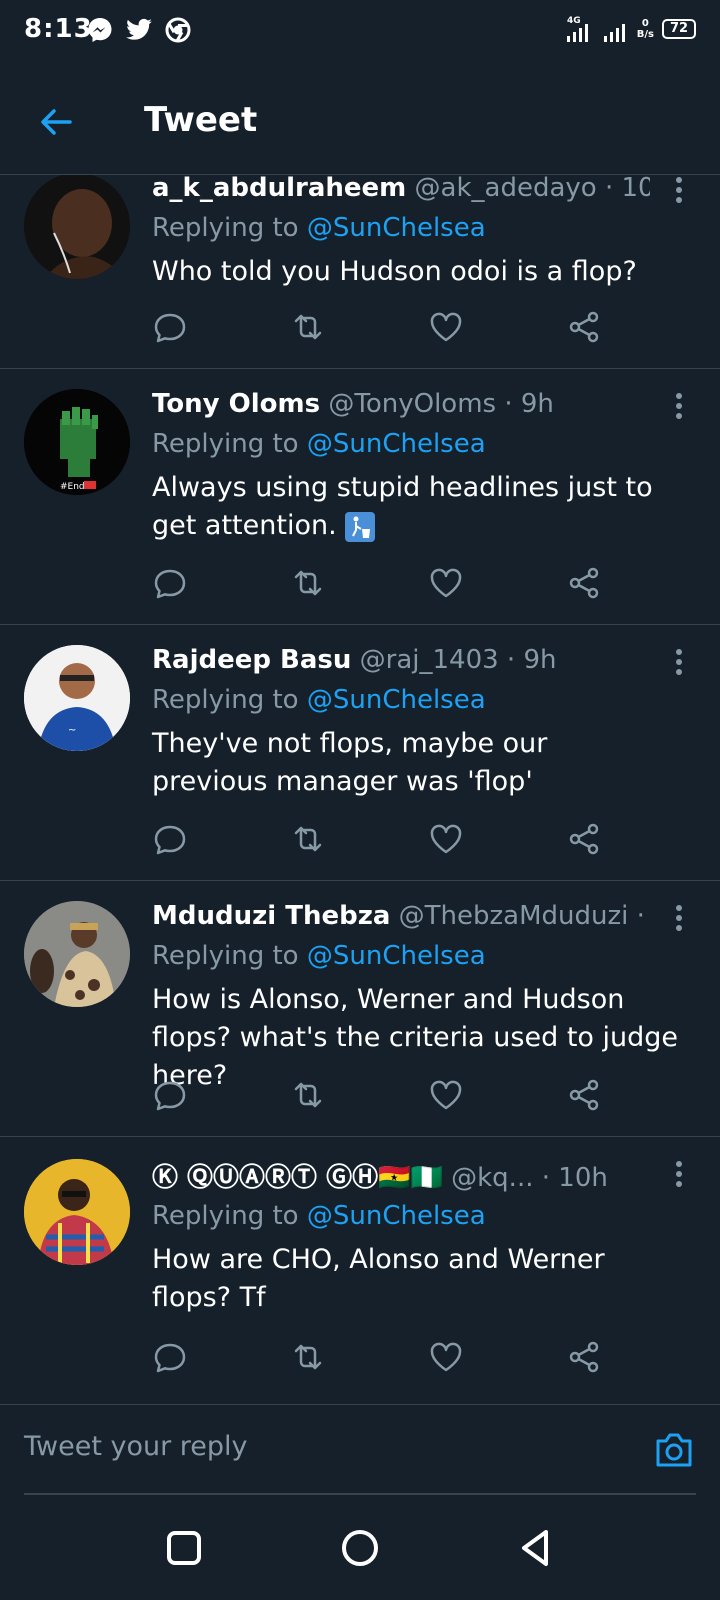 The width and height of the screenshot is (720, 1600). I want to click on reply-input: Tweet your reply, so click(136, 1446).